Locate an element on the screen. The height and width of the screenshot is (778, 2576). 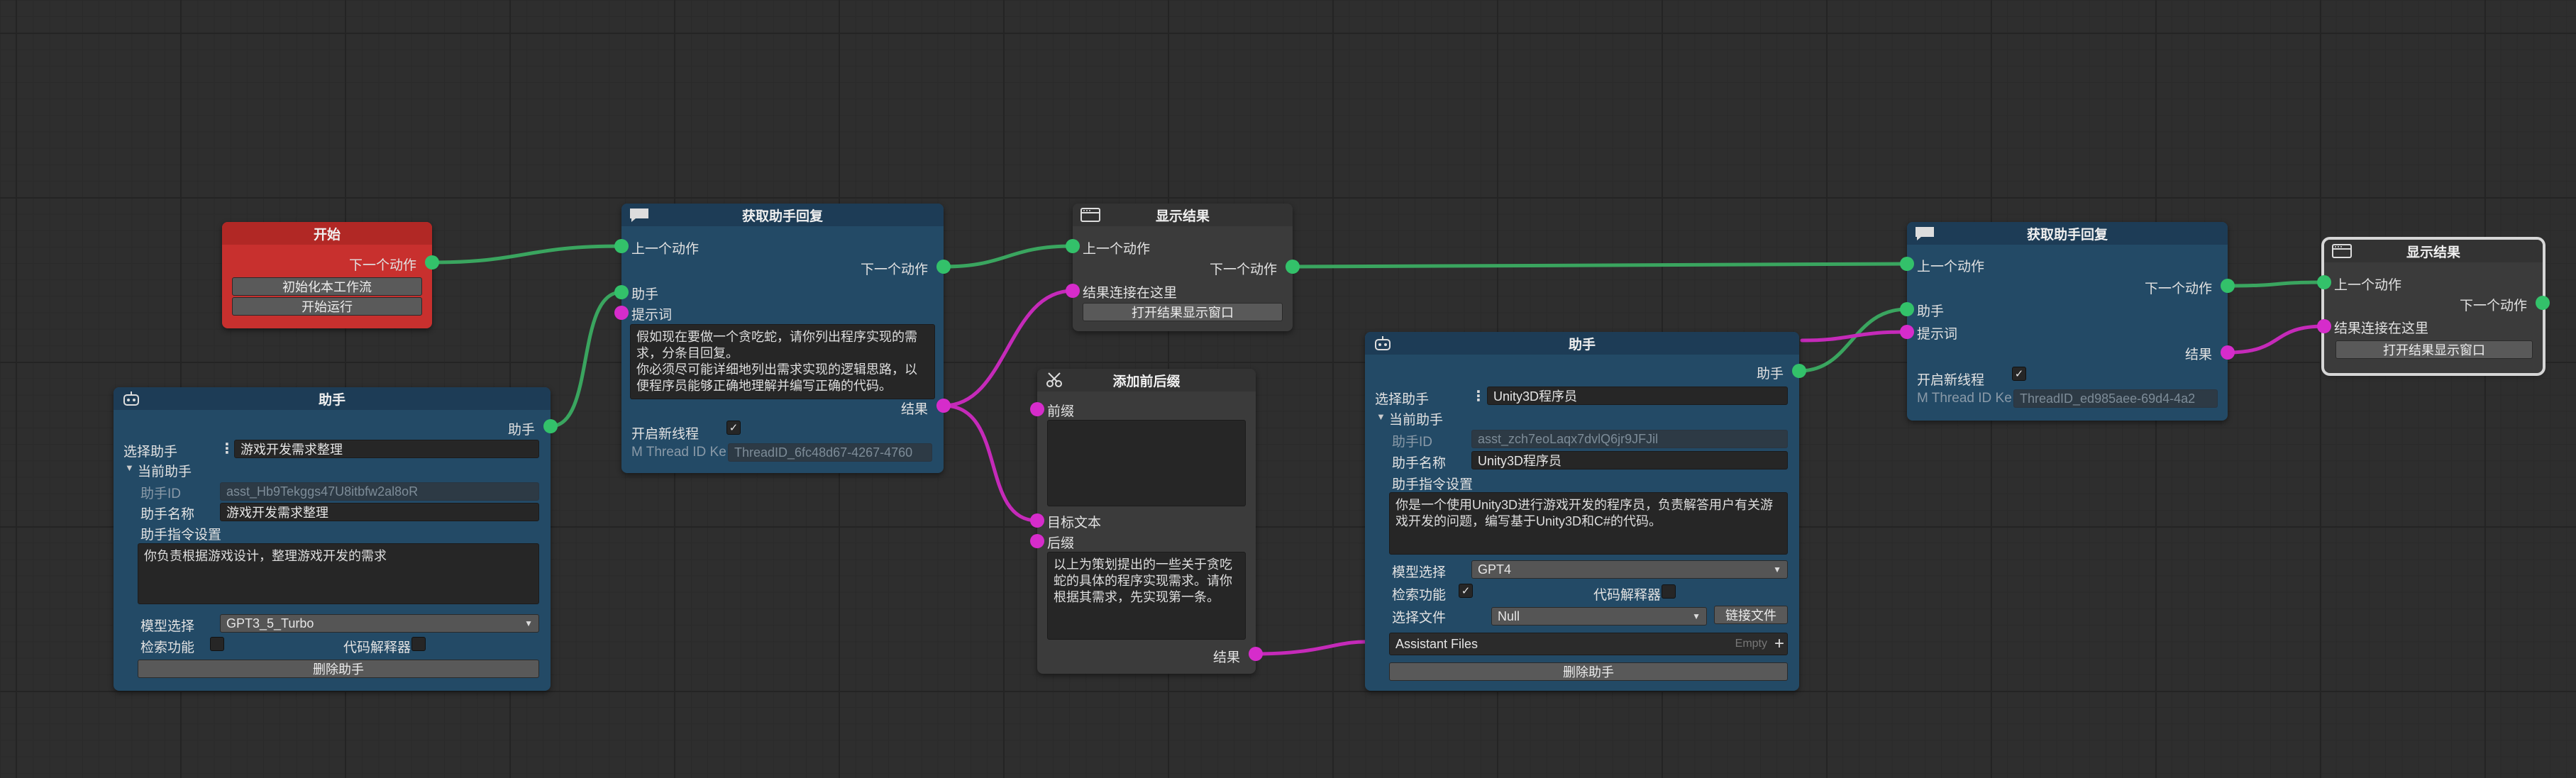
prefix-textarea is located at coordinates (1146, 463).